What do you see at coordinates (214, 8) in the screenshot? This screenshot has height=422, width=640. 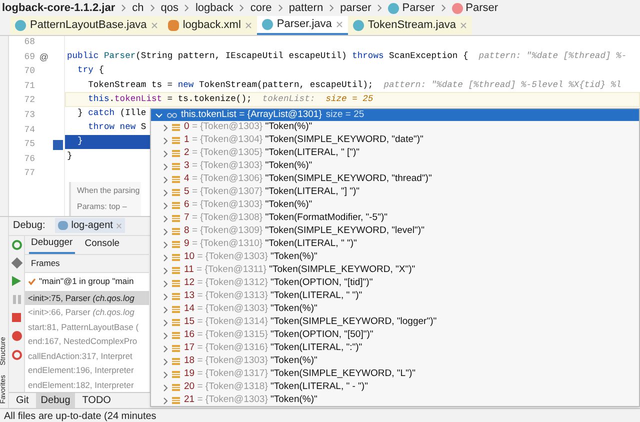 I see `breadcrumb-item: logback` at bounding box center [214, 8].